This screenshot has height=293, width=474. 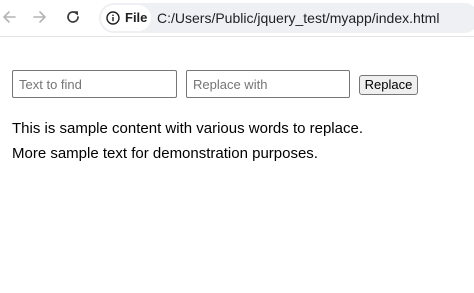 I want to click on reload-icon, so click(x=73, y=17).